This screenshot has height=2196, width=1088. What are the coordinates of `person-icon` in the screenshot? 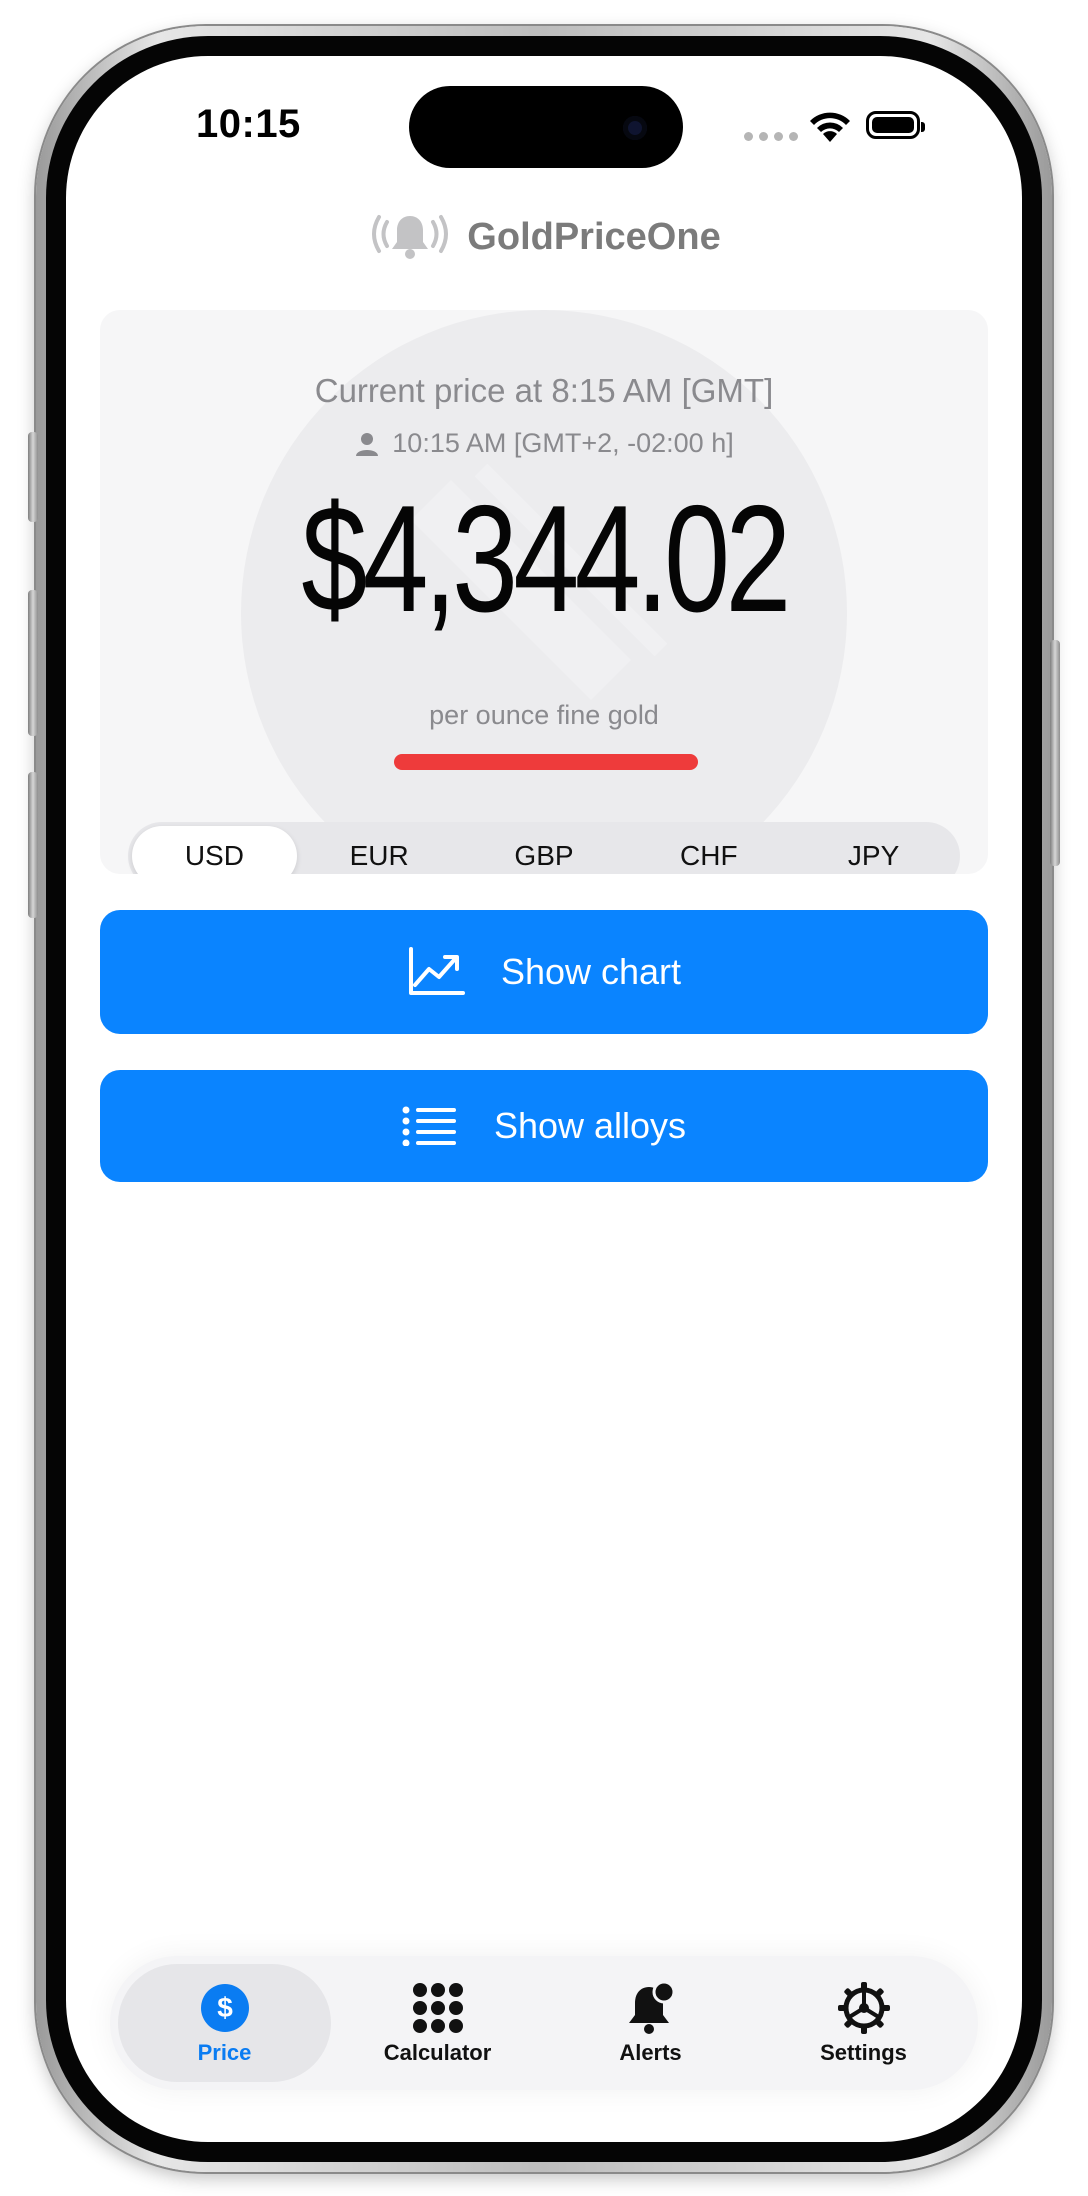 It's located at (367, 444).